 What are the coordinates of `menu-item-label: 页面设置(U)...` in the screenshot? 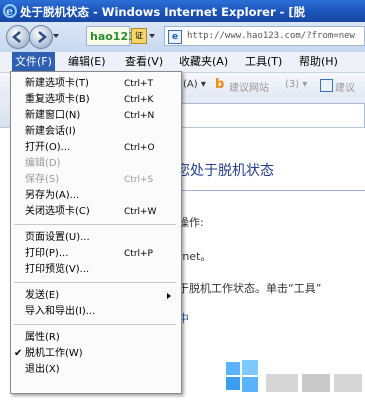 It's located at (57, 237).